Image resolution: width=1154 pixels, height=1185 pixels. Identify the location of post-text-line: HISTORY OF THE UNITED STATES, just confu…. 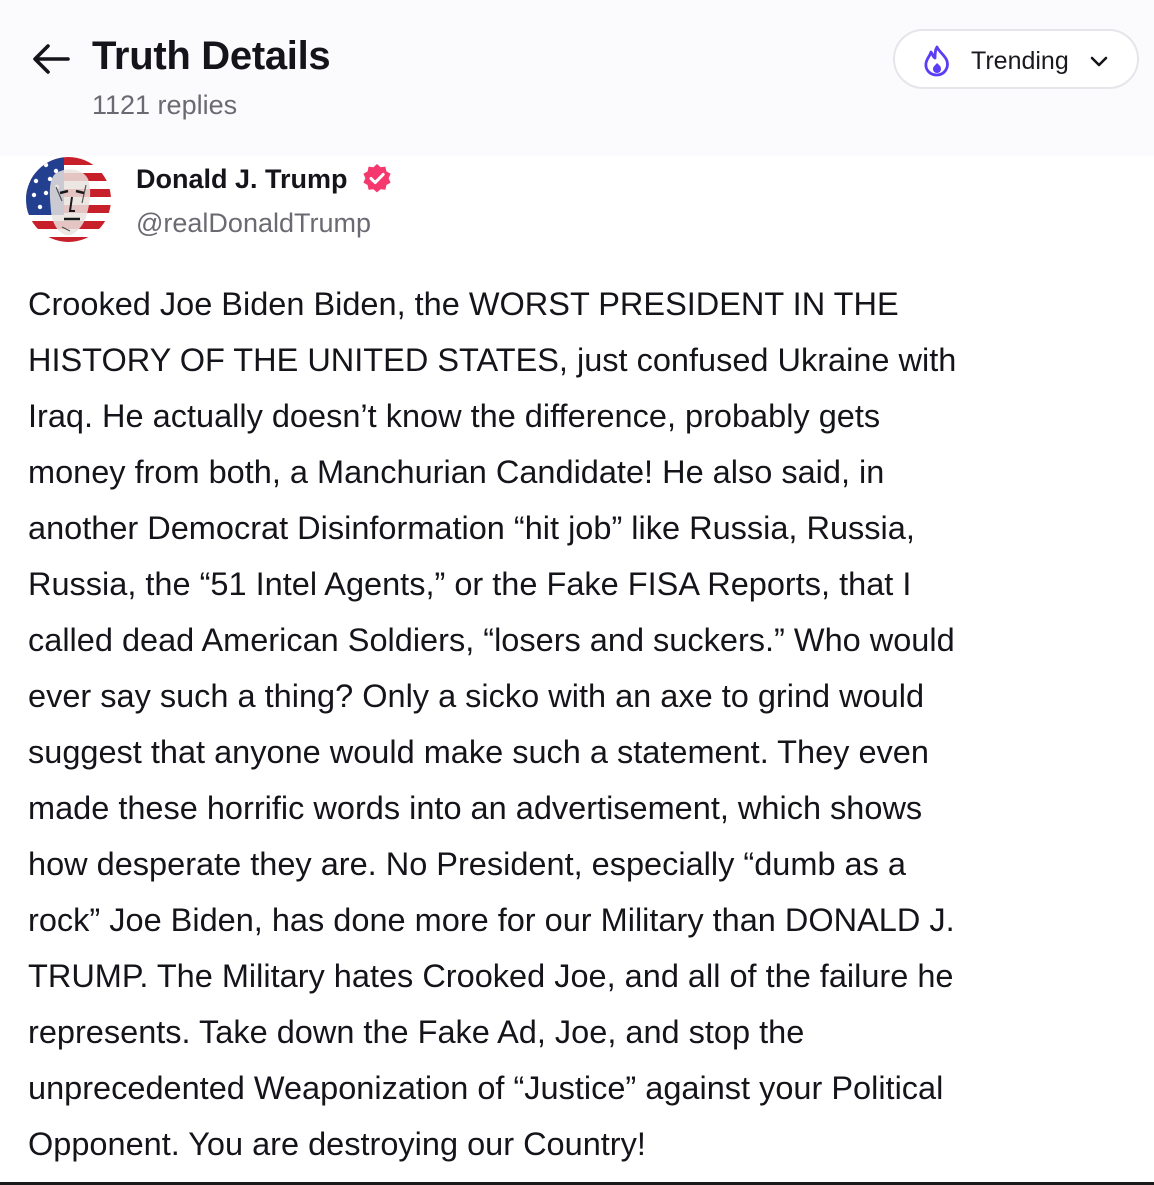
(492, 360).